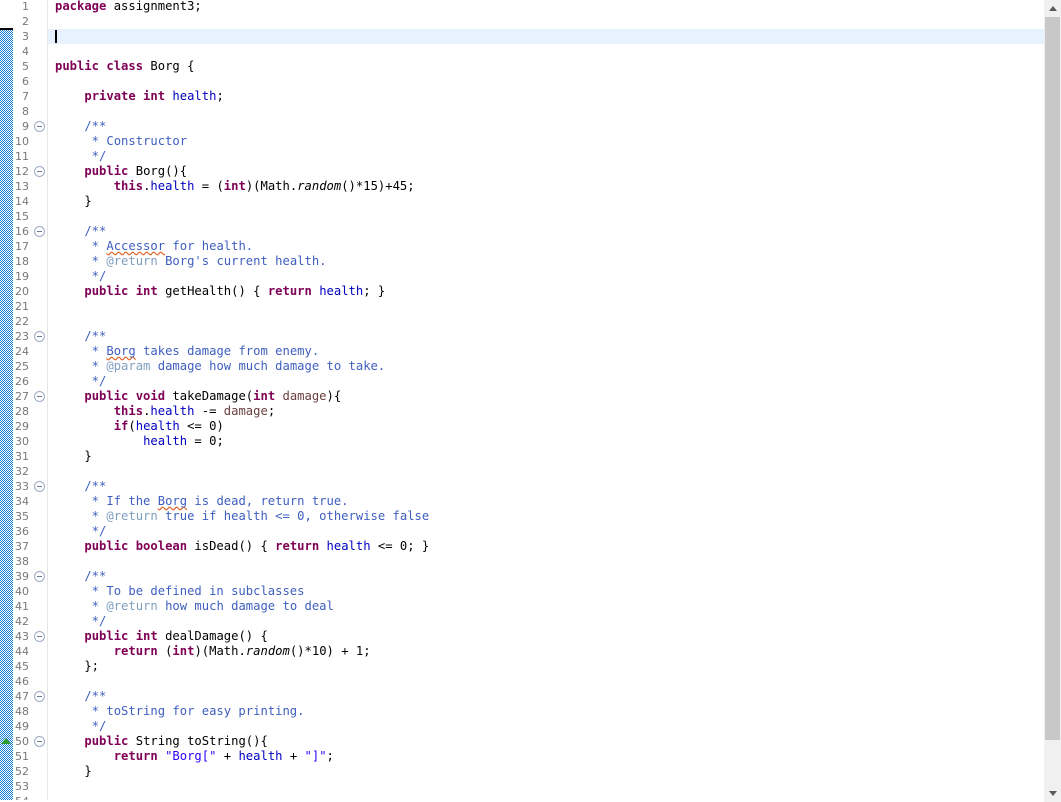  I want to click on code-line: return (int)(Math.random()*10) + 1;, so click(209, 651).